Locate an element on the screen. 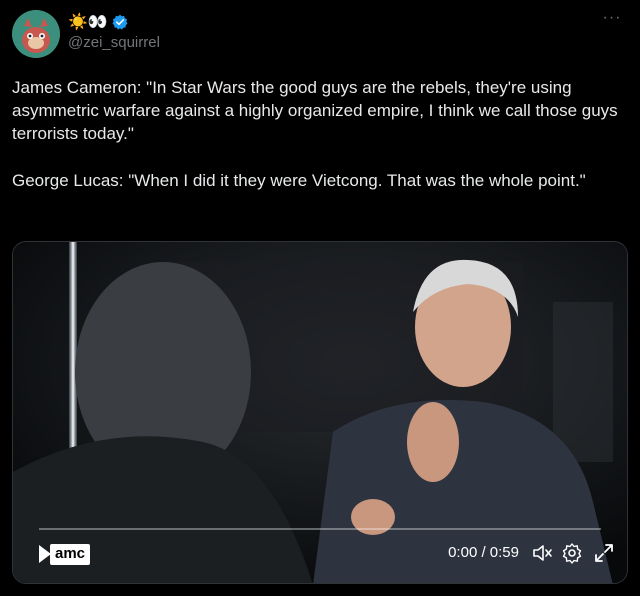  time-readout: 0:00 / 0:59 is located at coordinates (483, 552).